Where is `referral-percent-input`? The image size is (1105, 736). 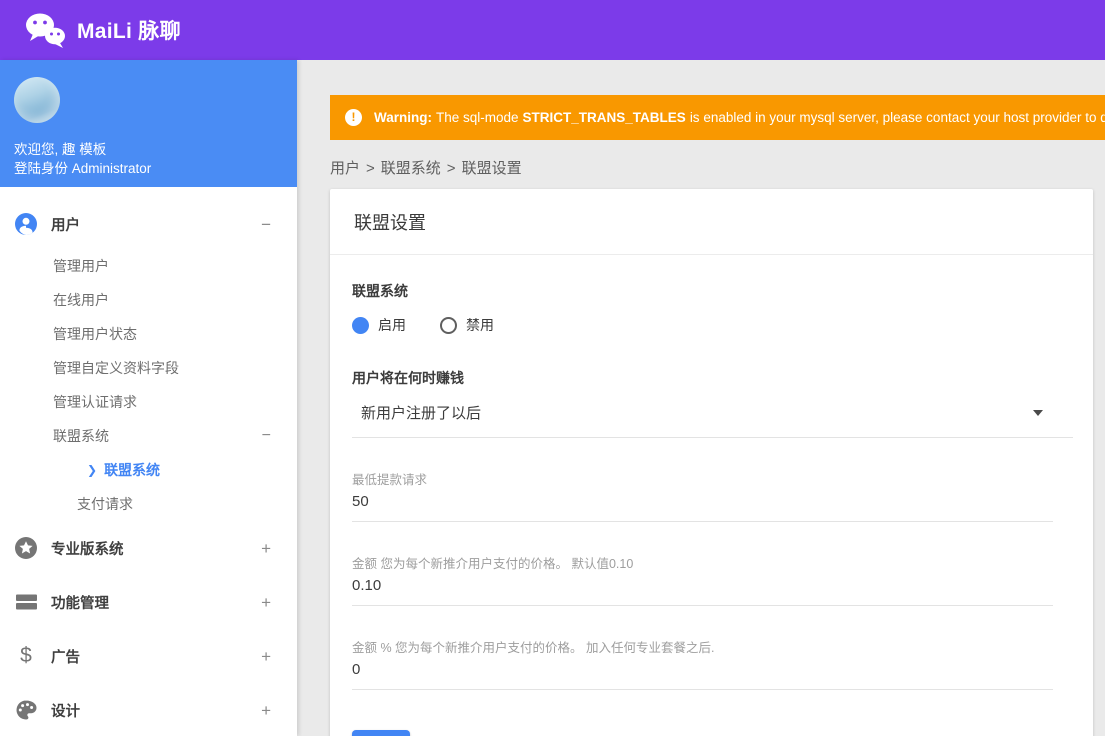 referral-percent-input is located at coordinates (702, 673).